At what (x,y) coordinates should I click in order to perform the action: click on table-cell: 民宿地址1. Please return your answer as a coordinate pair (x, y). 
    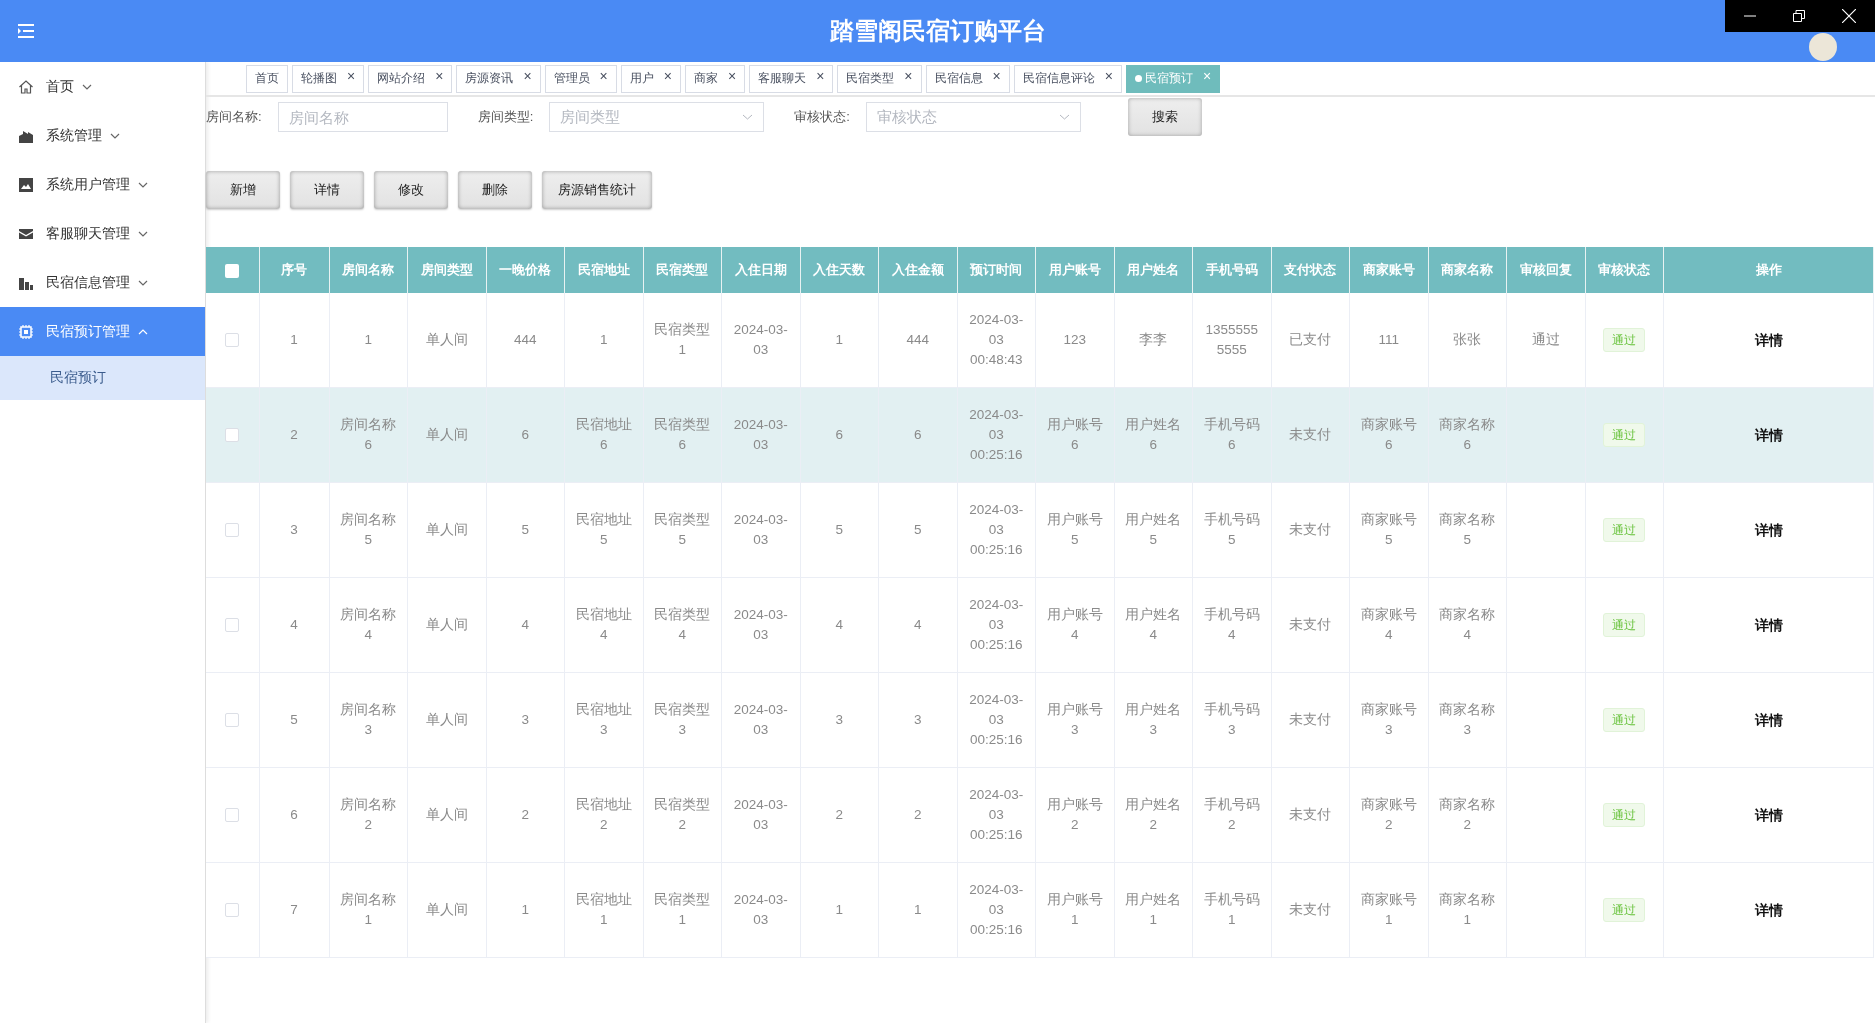
    Looking at the image, I should click on (603, 910).